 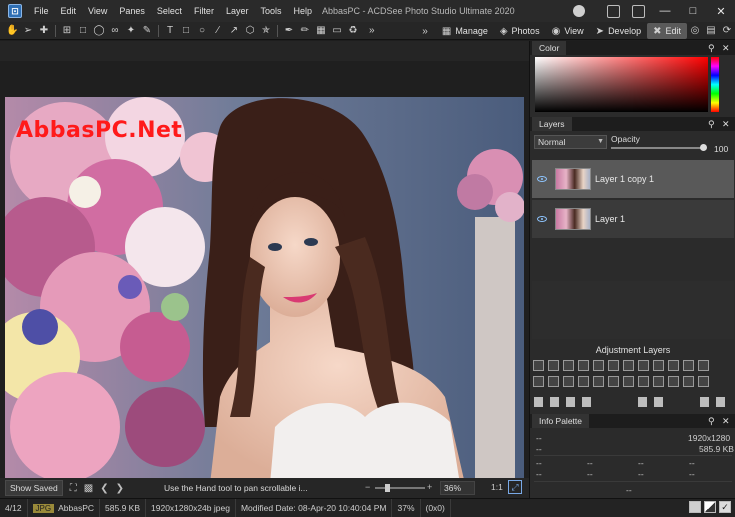 I want to click on split-tone-icon, so click(x=658, y=381).